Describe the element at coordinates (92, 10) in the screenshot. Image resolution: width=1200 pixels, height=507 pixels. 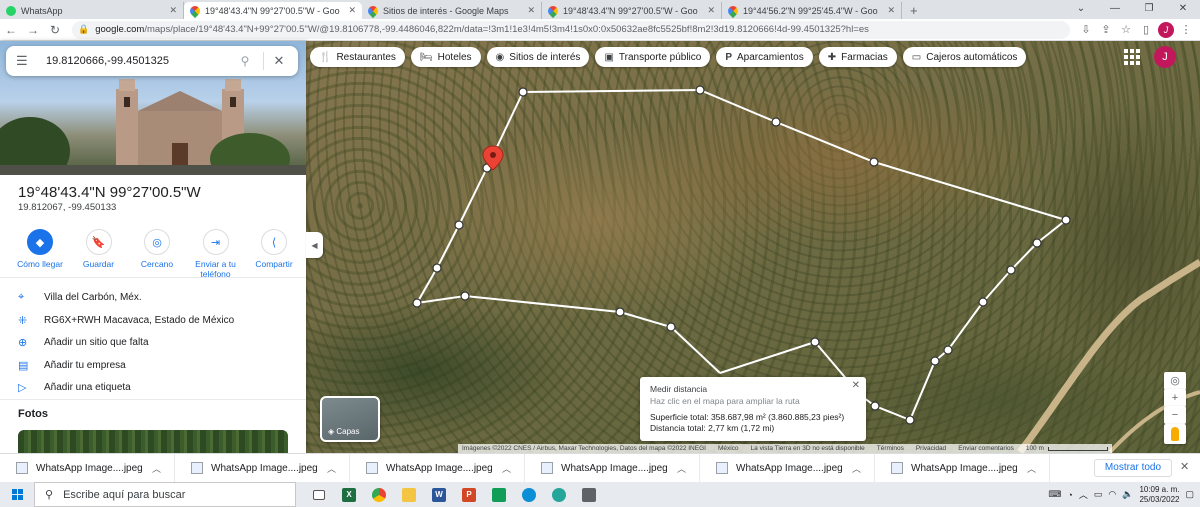
I see `tab-whatsapp: WhatsApp ✕` at that location.